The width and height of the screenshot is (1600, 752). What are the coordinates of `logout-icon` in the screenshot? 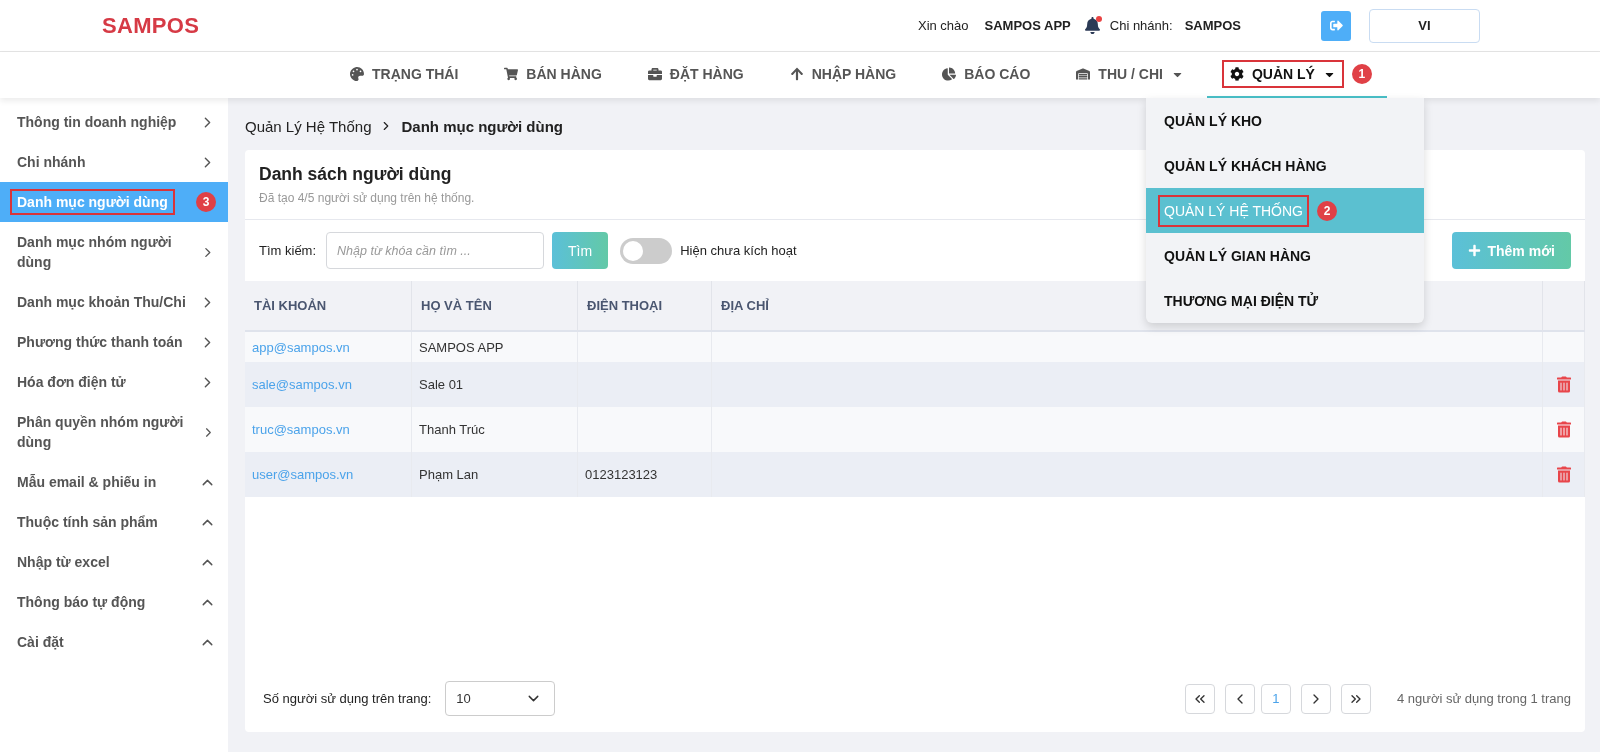 It's located at (1336, 25).